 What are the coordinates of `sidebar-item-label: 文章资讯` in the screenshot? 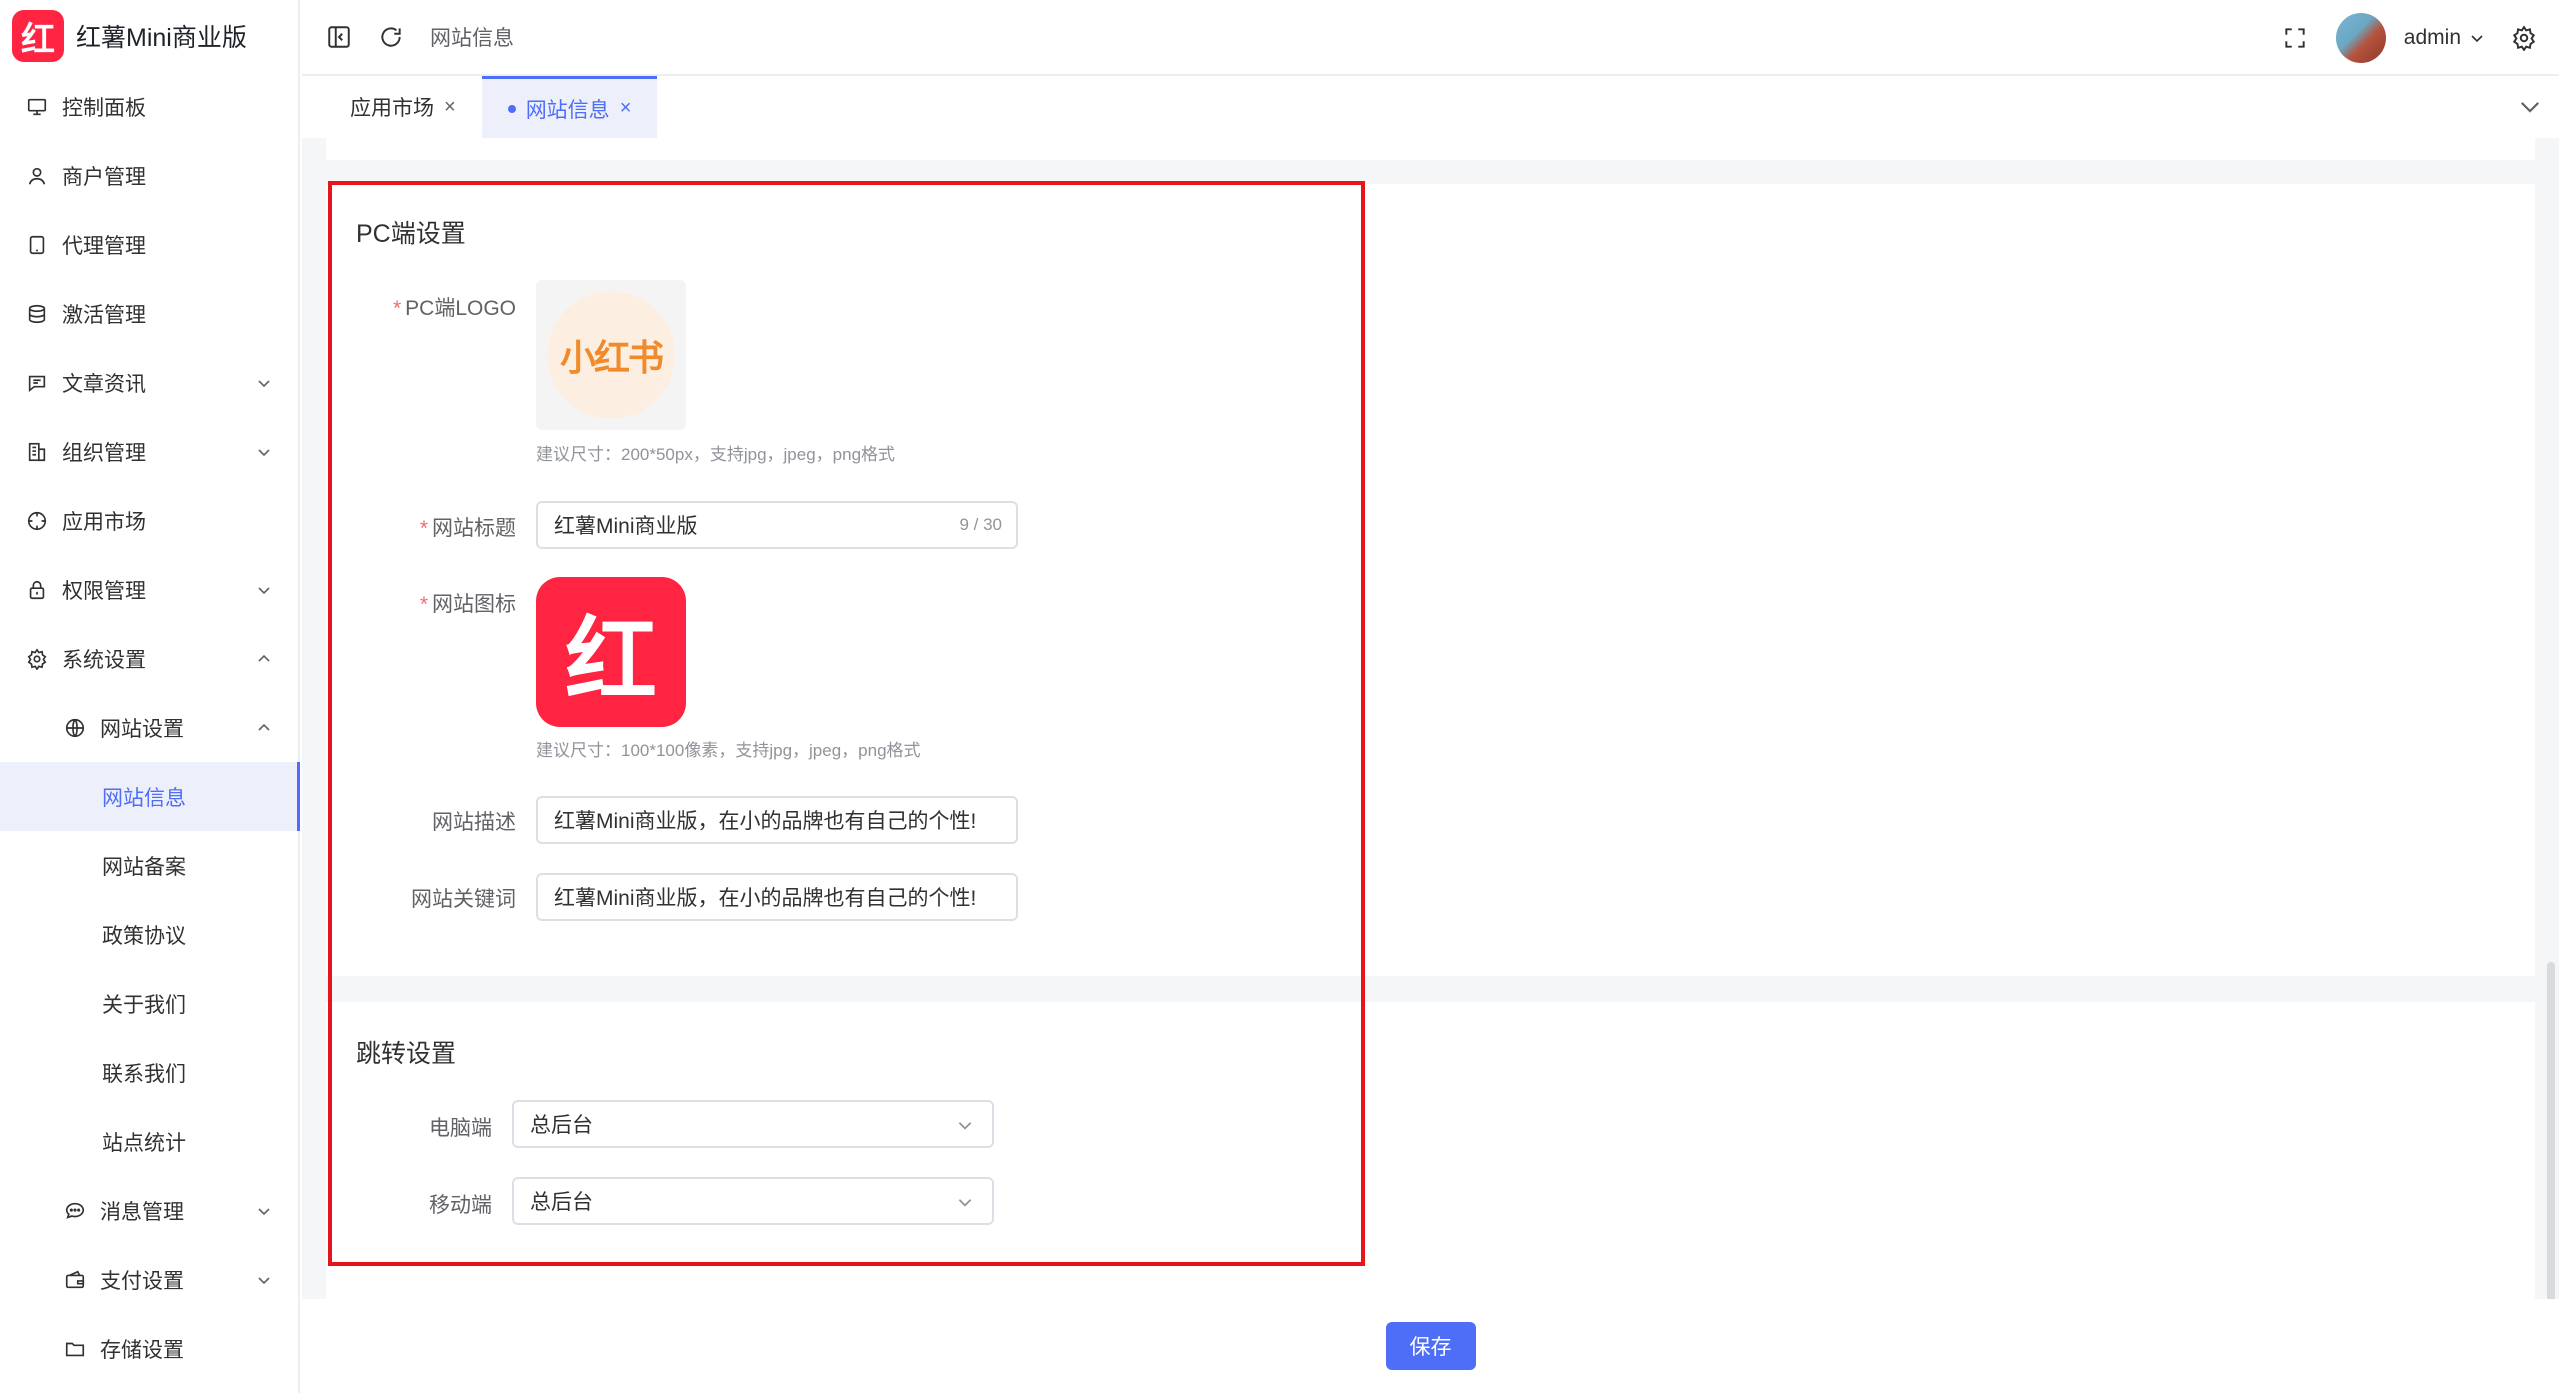 It's located at (104, 384).